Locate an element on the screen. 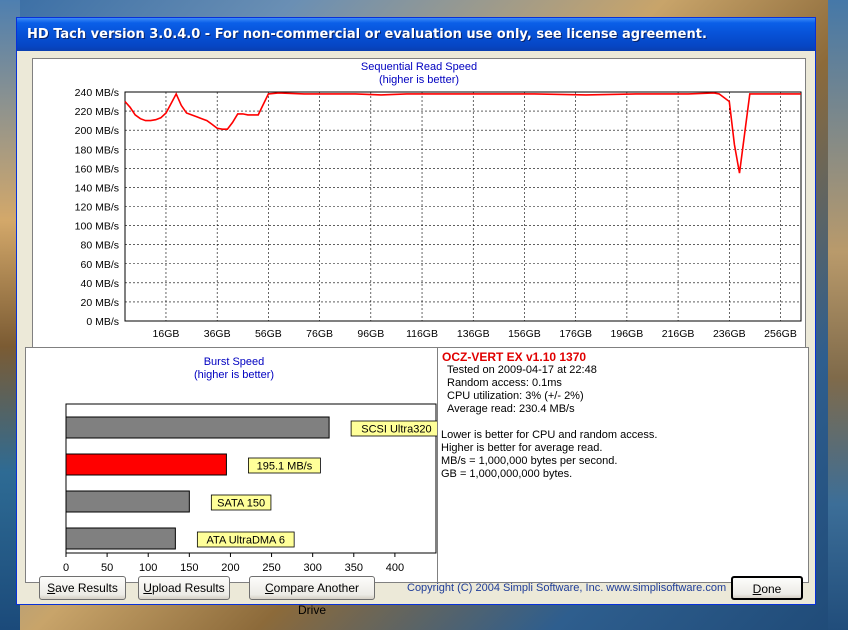 The image size is (848, 630). y-tick-label: 80 MB/s is located at coordinates (99, 246).